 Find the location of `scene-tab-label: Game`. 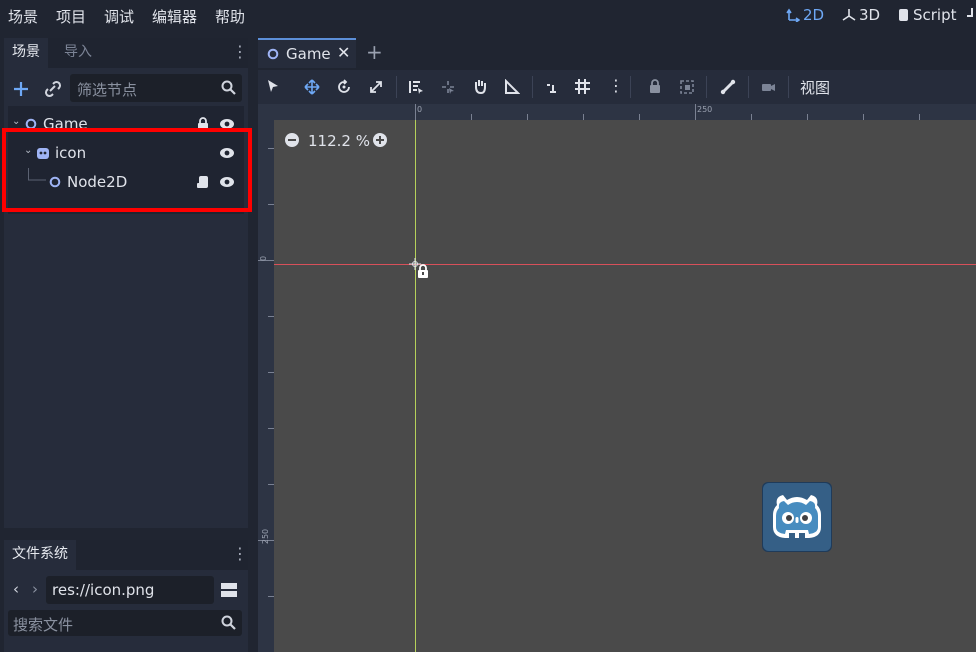

scene-tab-label: Game is located at coordinates (308, 54).